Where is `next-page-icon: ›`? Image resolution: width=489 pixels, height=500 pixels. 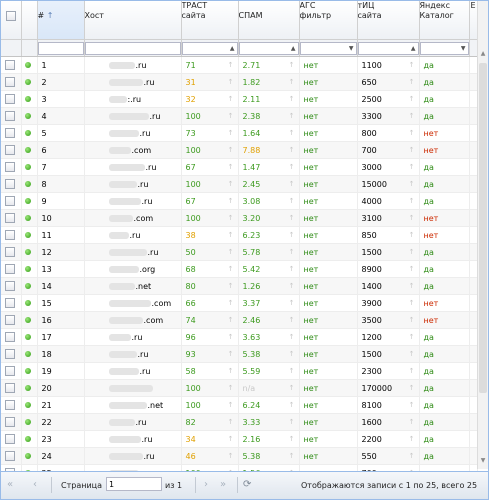 next-page-icon: › is located at coordinates (206, 484).